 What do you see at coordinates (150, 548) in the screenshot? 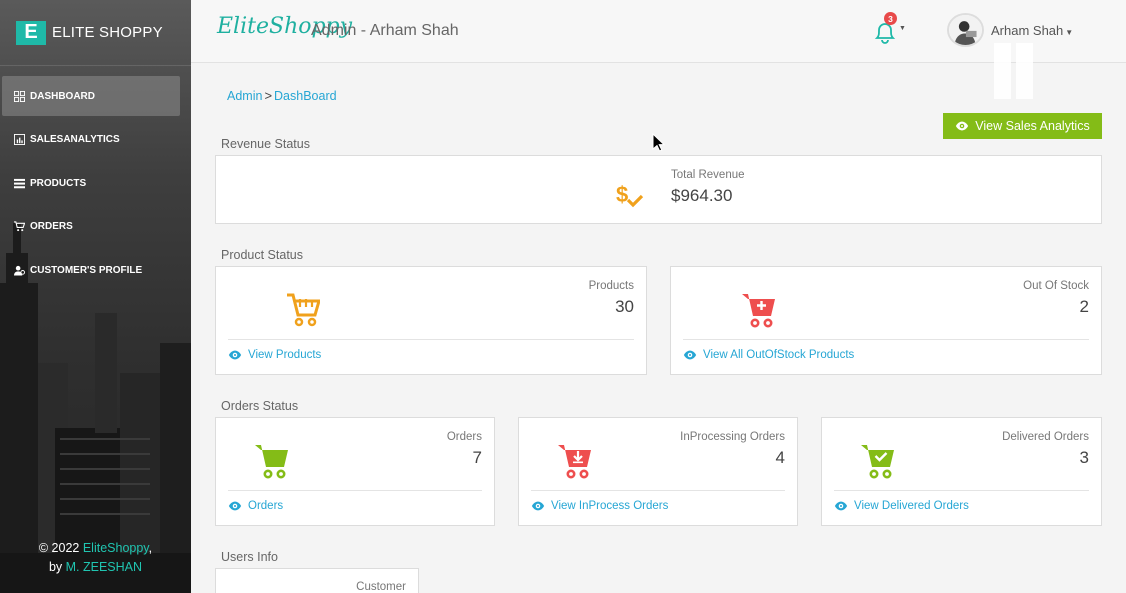
I see `footer-comma: ,` at bounding box center [150, 548].